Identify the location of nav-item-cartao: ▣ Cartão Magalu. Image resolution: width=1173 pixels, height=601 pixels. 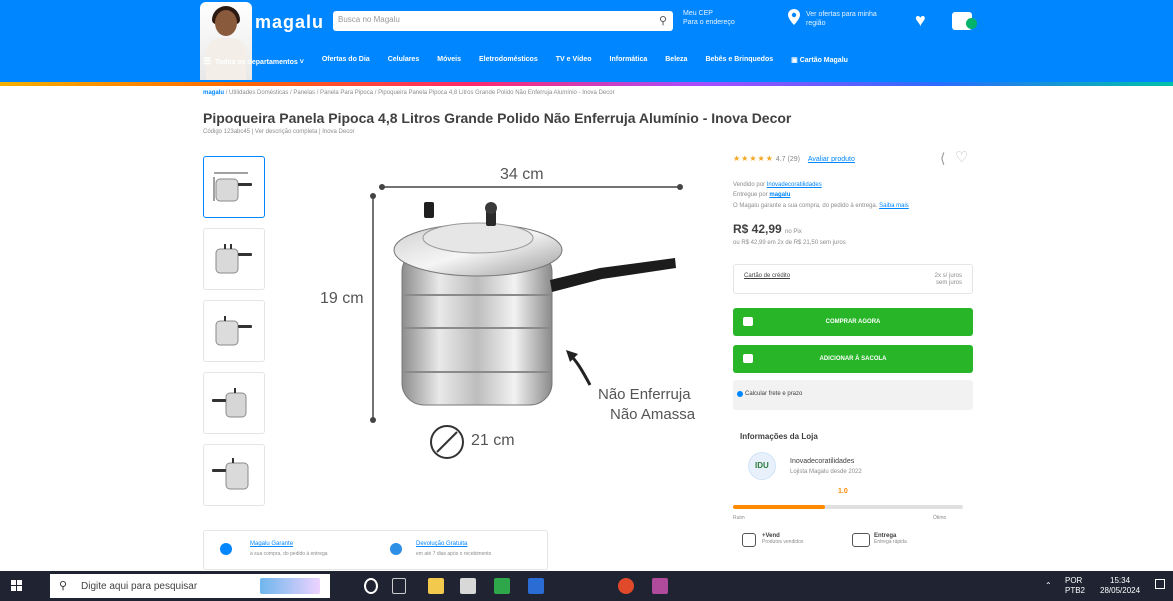
(819, 62).